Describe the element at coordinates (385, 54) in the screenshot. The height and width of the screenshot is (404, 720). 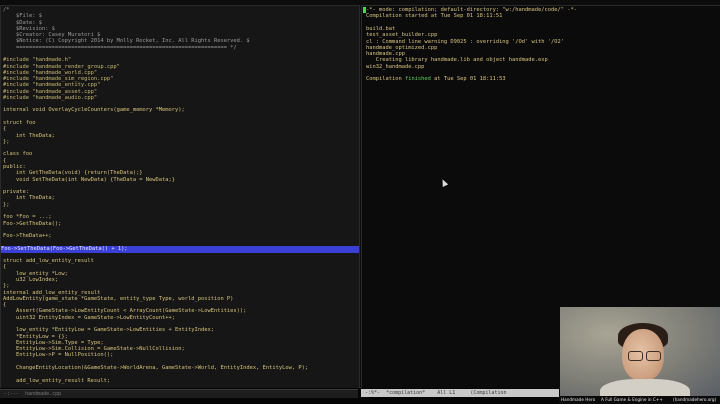
I see `output-text: handmade.cpp` at that location.